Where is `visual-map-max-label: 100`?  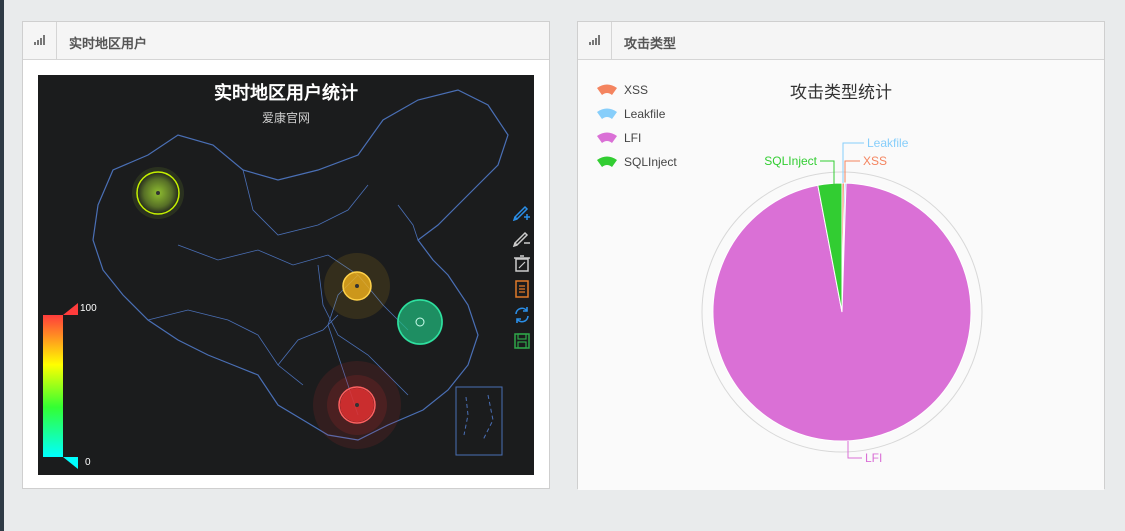 visual-map-max-label: 100 is located at coordinates (88, 308).